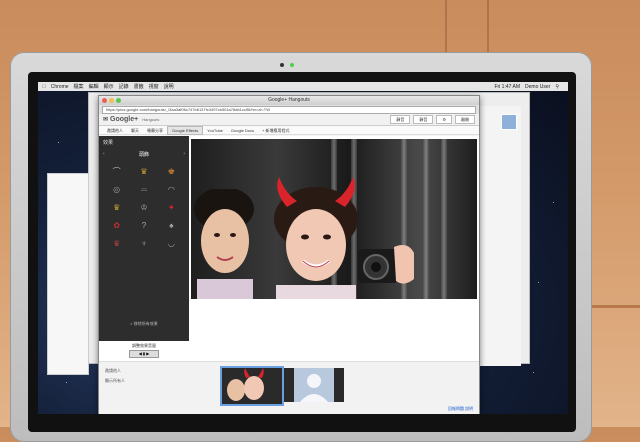 The height and width of the screenshot is (442, 640). Describe the element at coordinates (171, 225) in the screenshot. I see `effect-item: ♠` at that location.